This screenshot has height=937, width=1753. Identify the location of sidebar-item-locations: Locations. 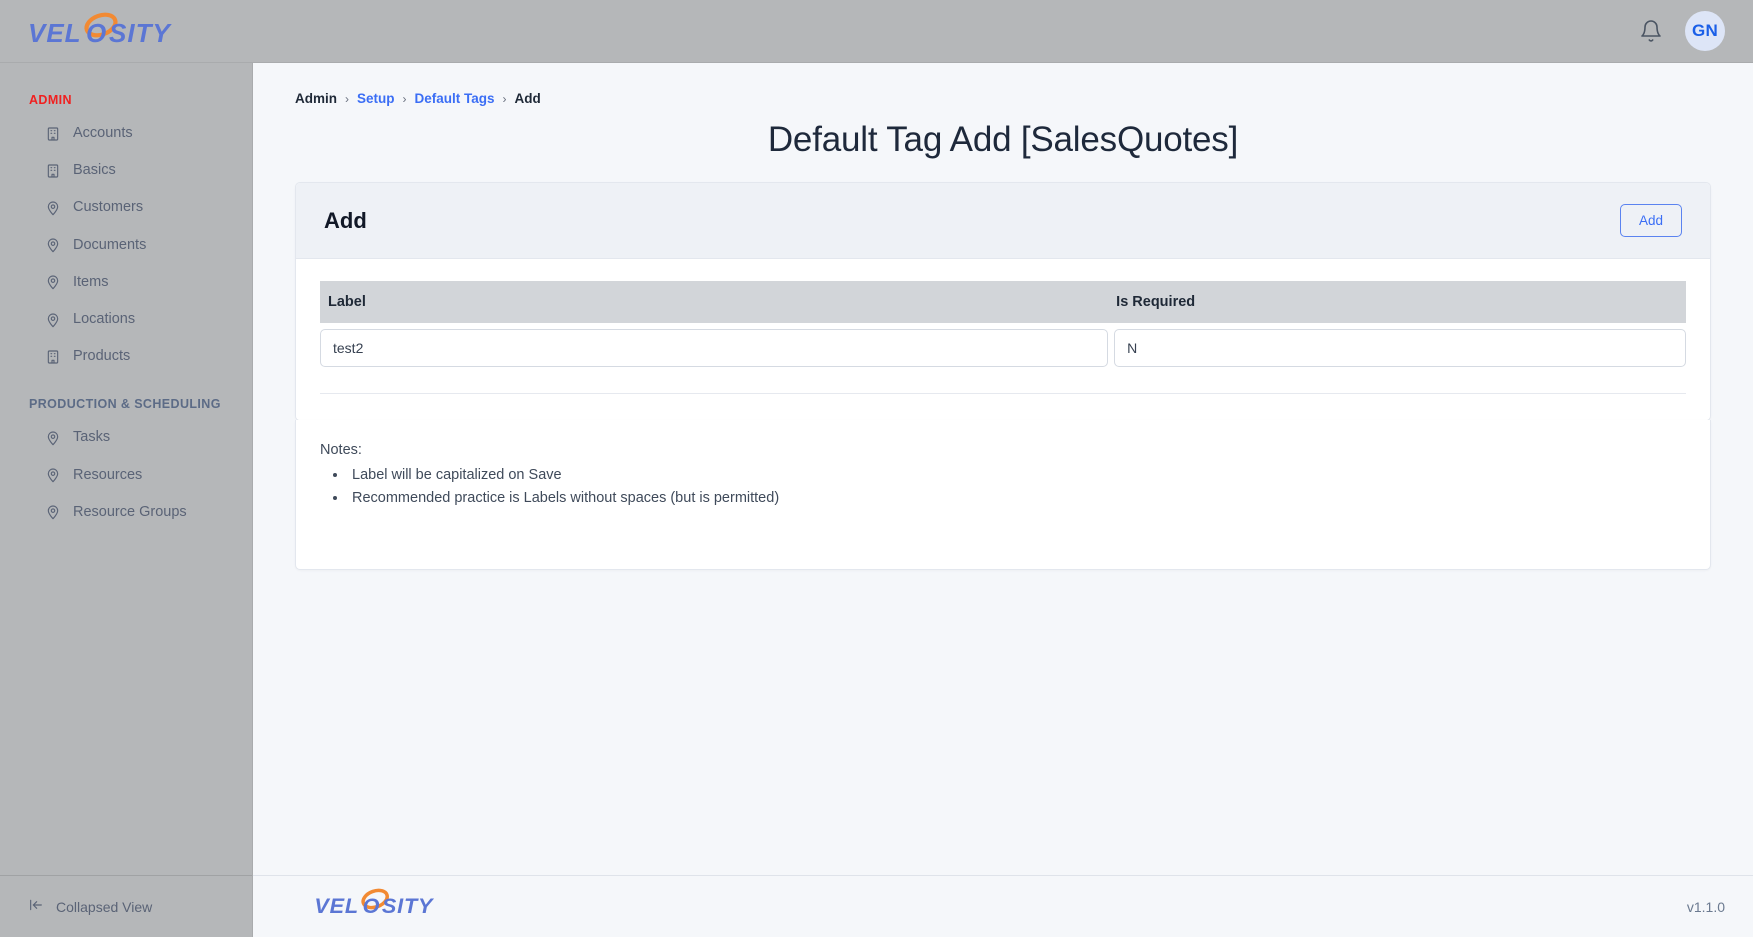
(126, 319).